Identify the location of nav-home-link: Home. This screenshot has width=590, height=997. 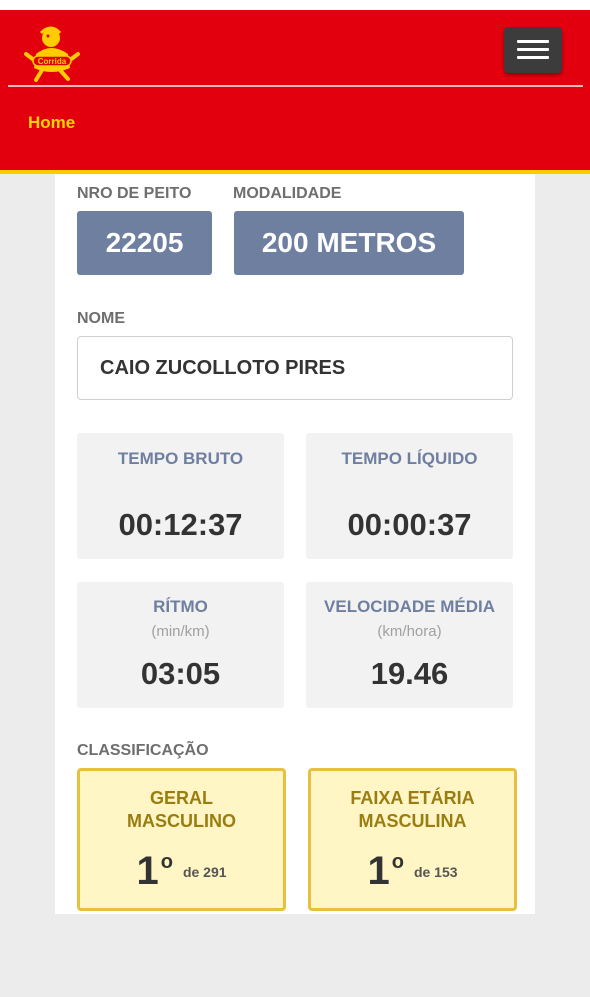
(51, 123).